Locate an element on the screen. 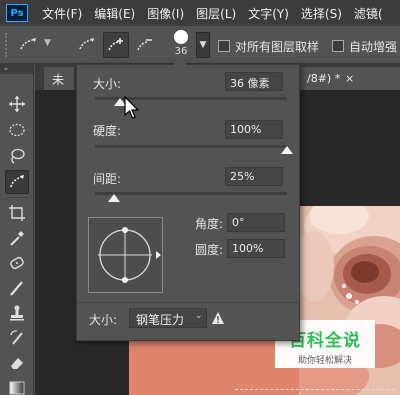 The image size is (400, 395). size-input: 36 像素 is located at coordinates (254, 81).